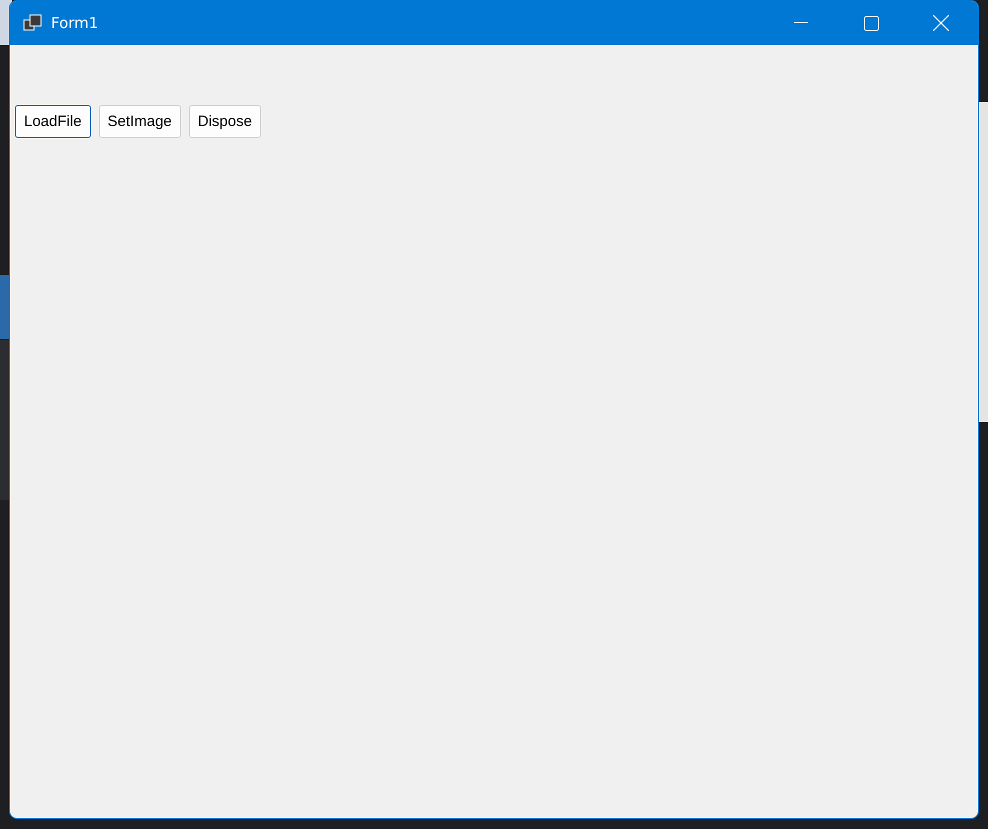  Describe the element at coordinates (871, 23) in the screenshot. I see `maximize-icon` at that location.